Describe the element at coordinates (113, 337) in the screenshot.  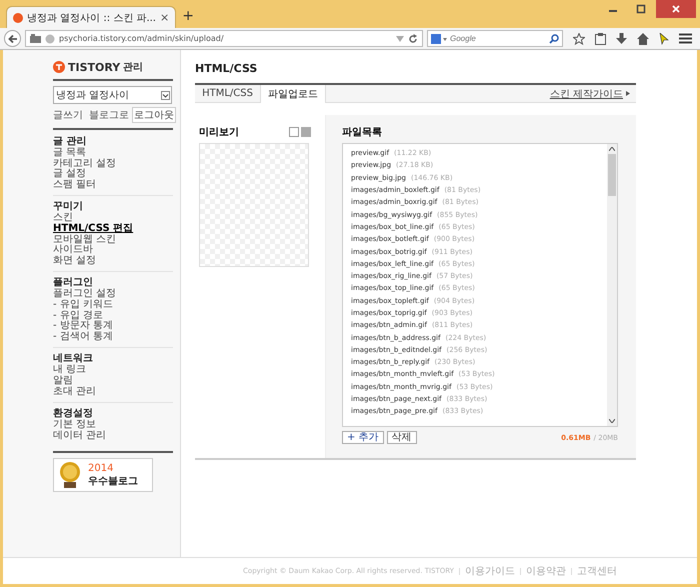
I see `sidebar-menu-item: - 검색어 통계` at that location.